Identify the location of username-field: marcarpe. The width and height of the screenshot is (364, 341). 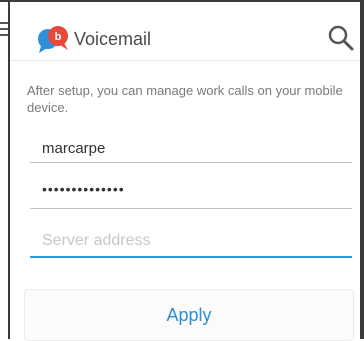
(191, 151).